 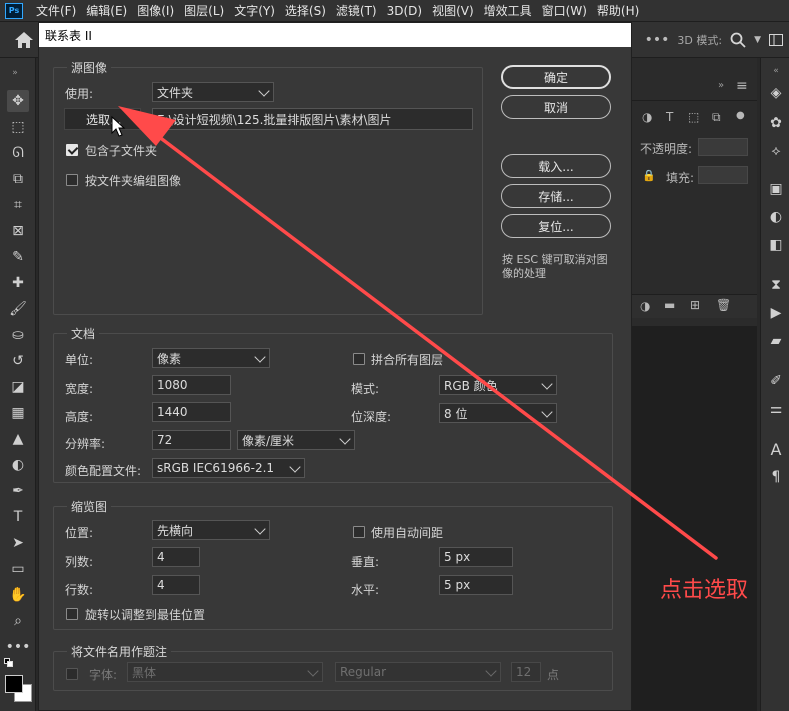 I want to click on dodge-tool-icon: ◐, so click(x=18, y=465).